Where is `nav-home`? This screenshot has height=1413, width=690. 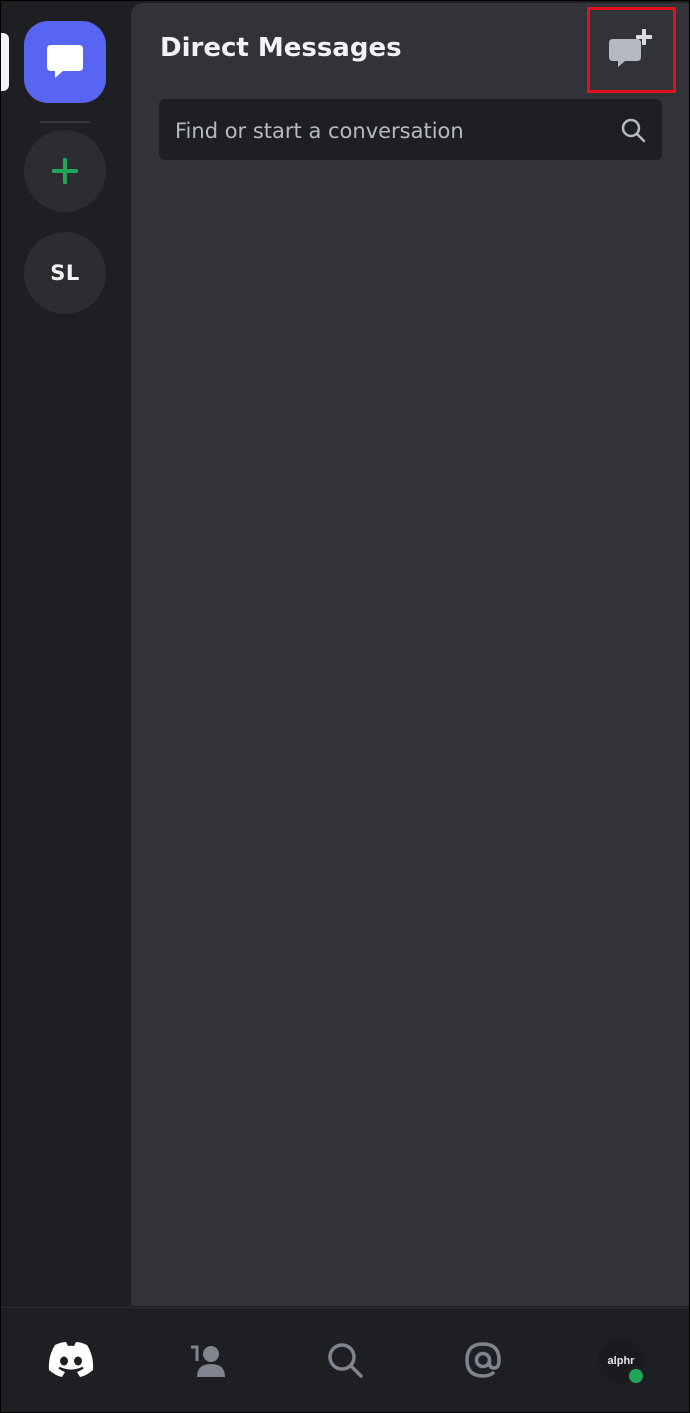 nav-home is located at coordinates (71, 1360).